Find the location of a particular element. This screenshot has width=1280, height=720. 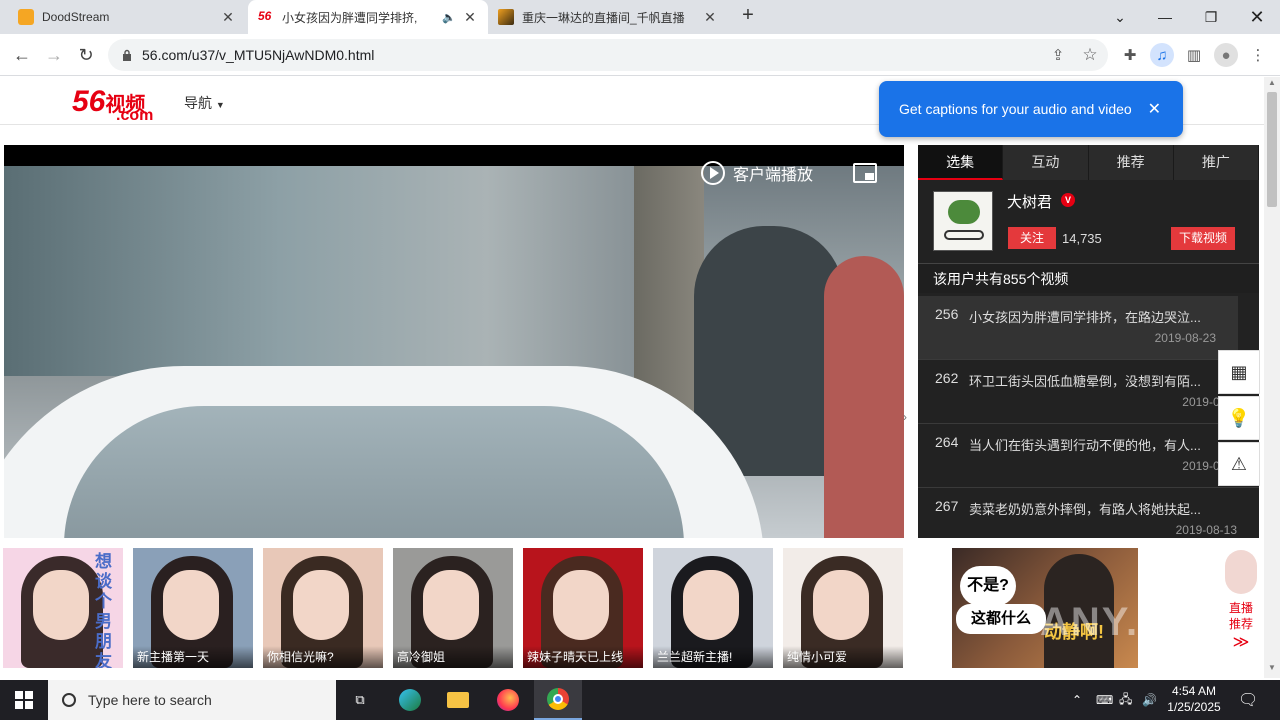

site-logo: 56 视频 .com is located at coordinates (112, 104).